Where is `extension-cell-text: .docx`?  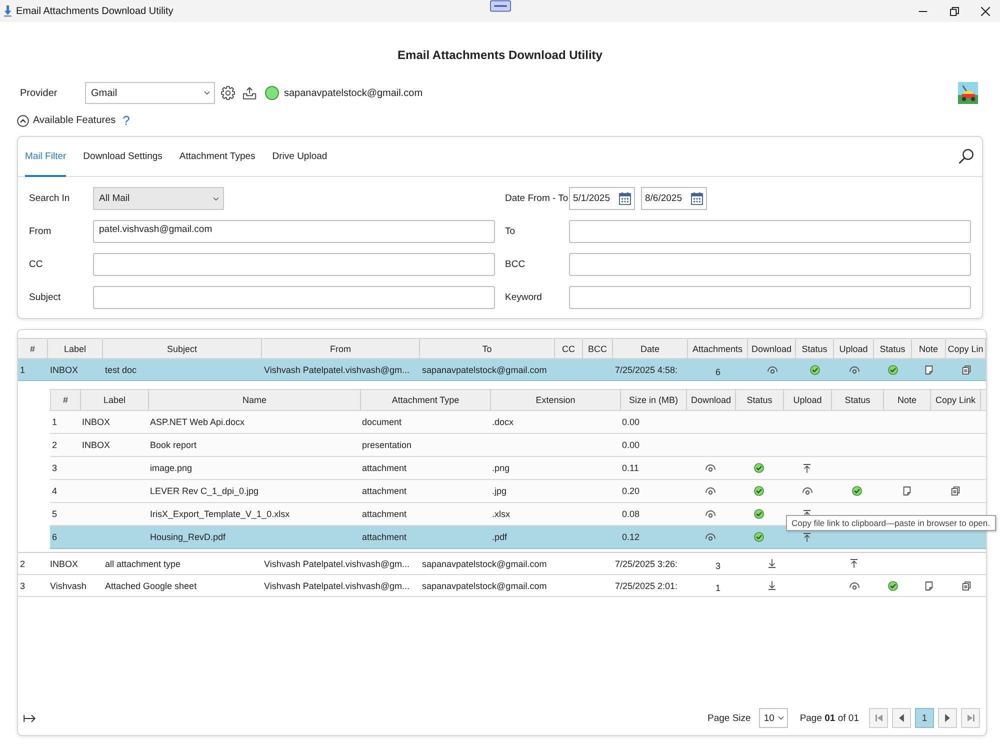 extension-cell-text: .docx is located at coordinates (503, 422).